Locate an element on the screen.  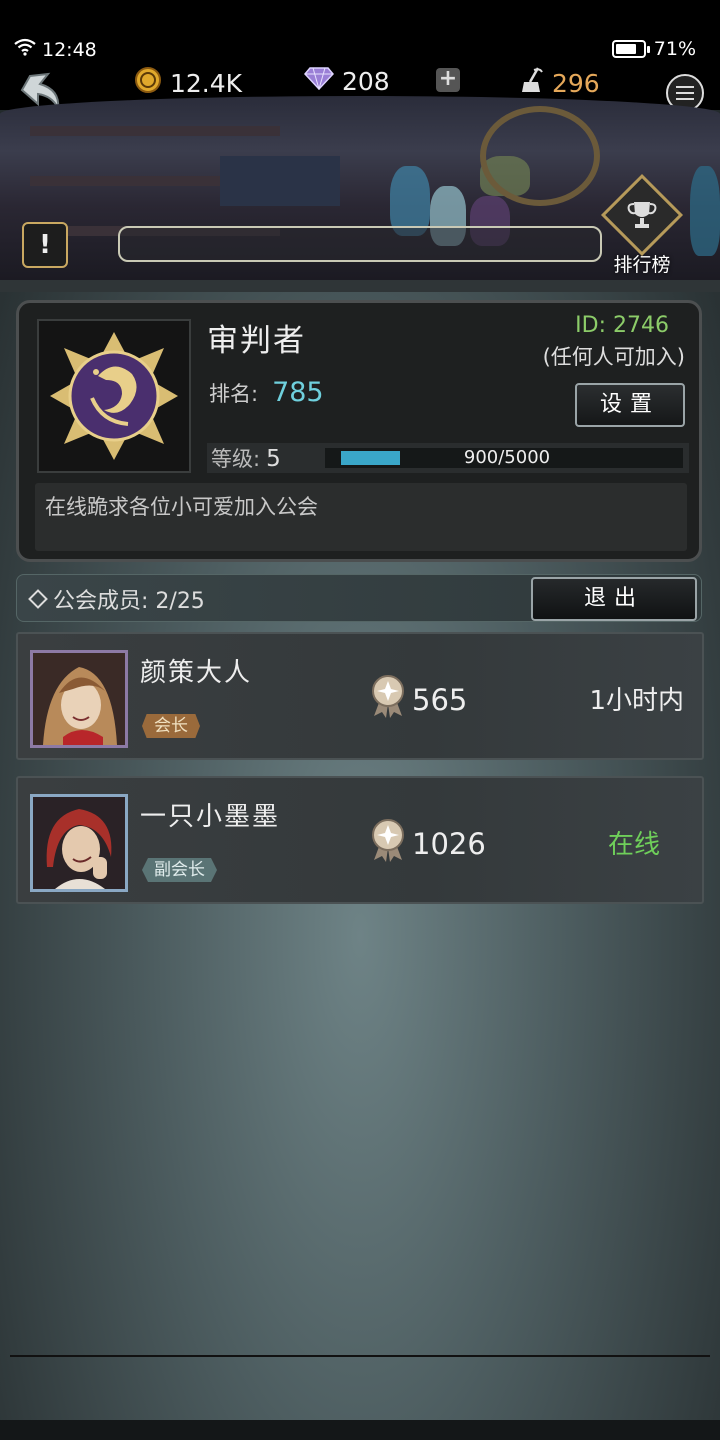
members-count: 公会成员: 2/25 is located at coordinates (116, 599).